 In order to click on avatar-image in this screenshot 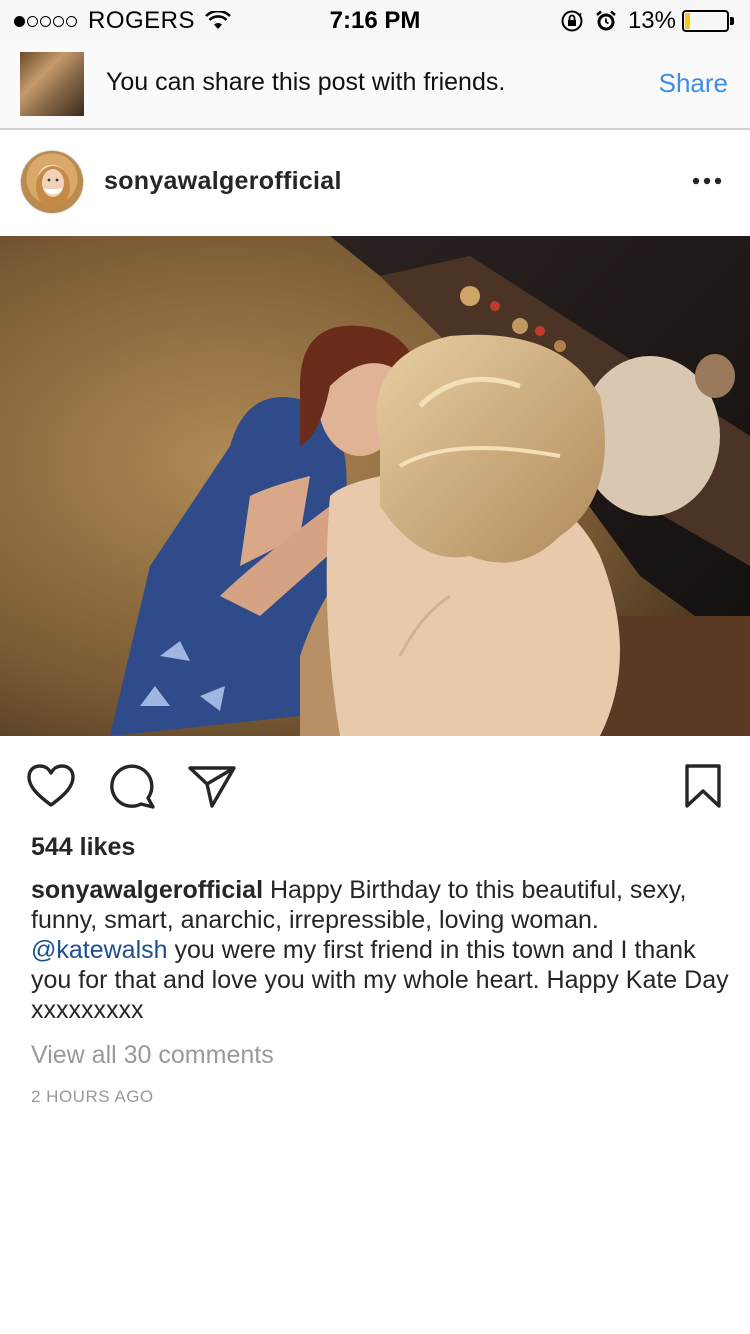, I will do `click(53, 187)`.